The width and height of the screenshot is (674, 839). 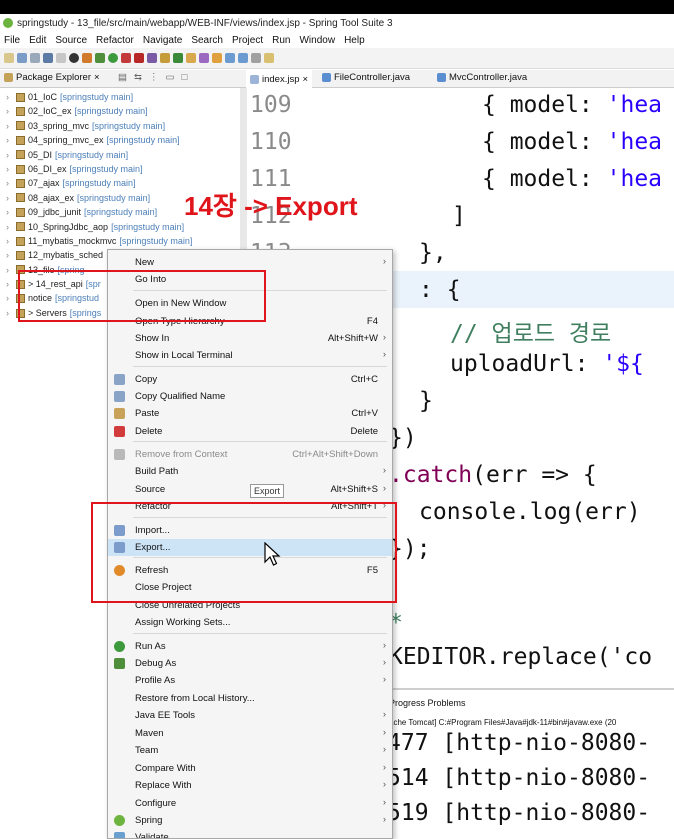 I want to click on tree-item: › 02_IoC_ex [springstudy main], so click(x=99, y=111).